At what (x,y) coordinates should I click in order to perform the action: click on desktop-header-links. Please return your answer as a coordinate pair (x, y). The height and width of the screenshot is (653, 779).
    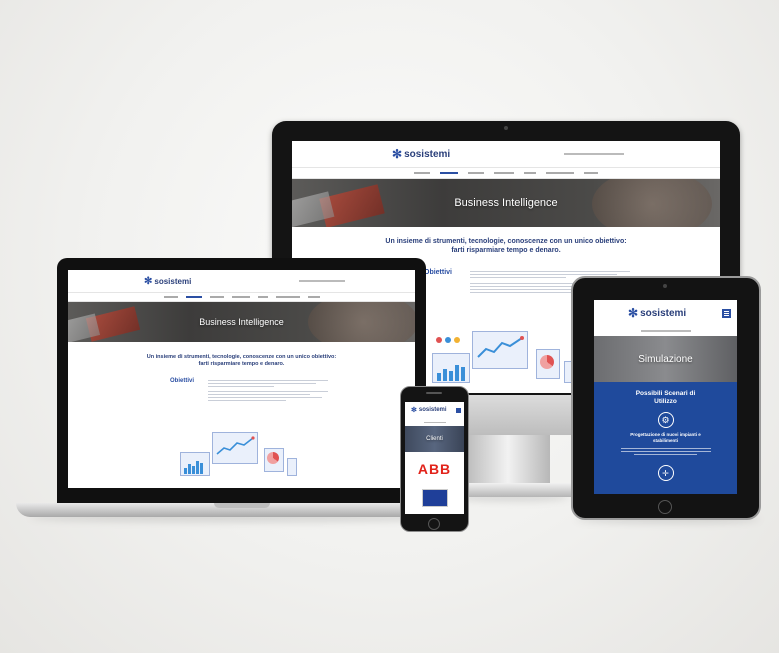
    Looking at the image, I should click on (594, 154).